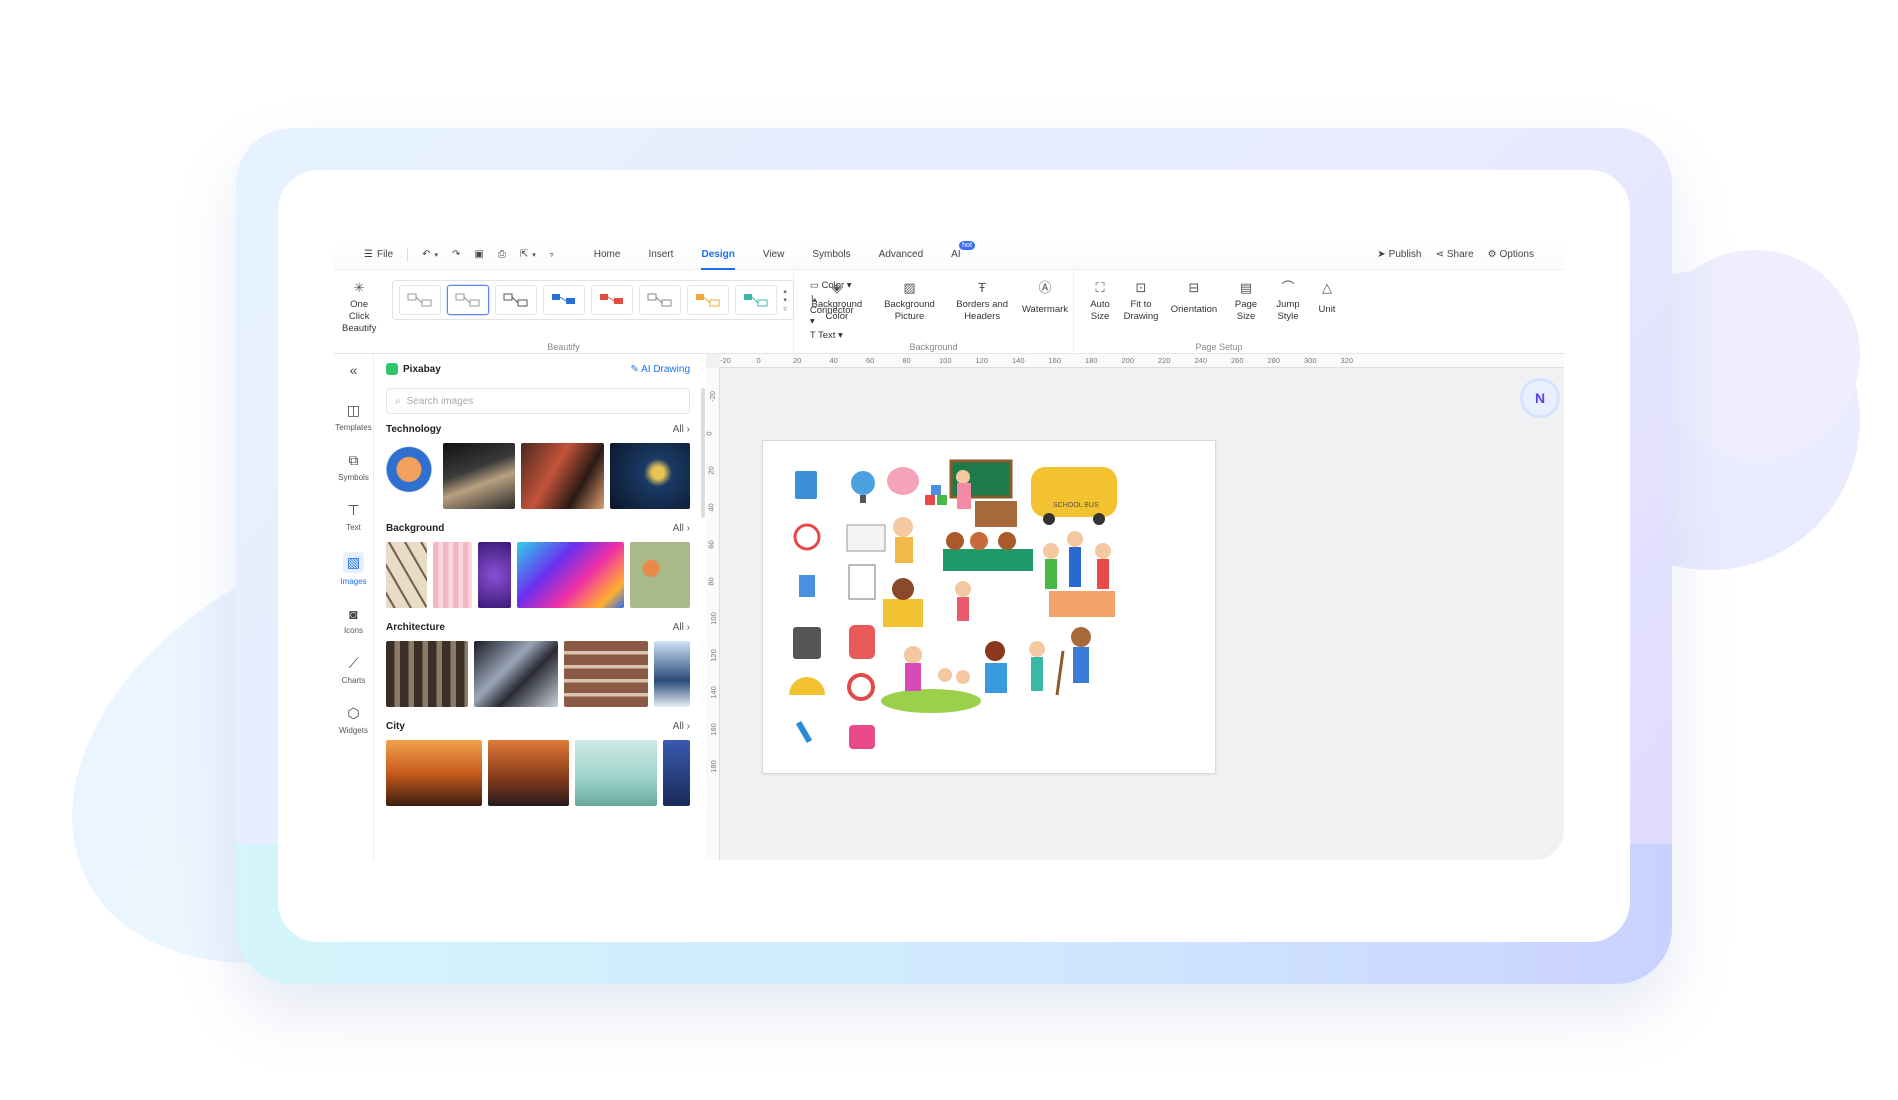 This screenshot has height=1100, width=1898. I want to click on redo-button: ↷, so click(456, 254).